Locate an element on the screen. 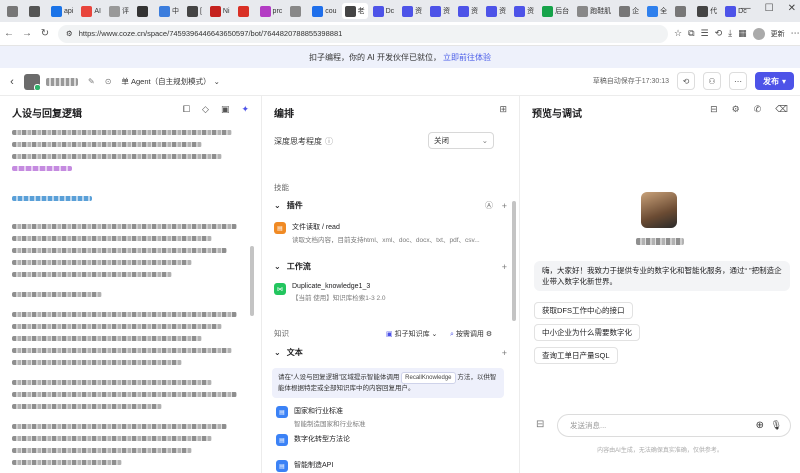 The width and height of the screenshot is (800, 473). browser-tab: api is located at coordinates (62, 11).